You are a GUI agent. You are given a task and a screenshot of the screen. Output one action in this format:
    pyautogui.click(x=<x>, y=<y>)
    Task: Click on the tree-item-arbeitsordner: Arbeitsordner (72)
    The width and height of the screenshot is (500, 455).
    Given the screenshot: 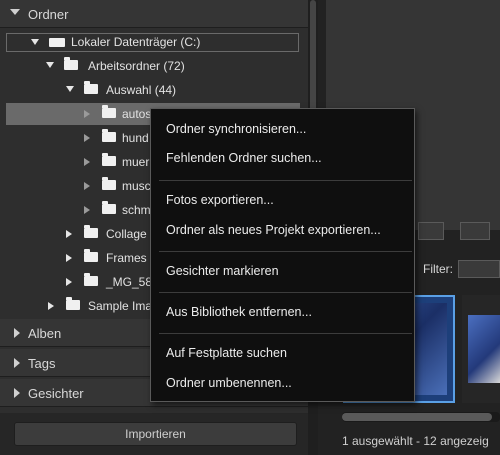 What is the action you would take?
    pyautogui.click(x=150, y=66)
    